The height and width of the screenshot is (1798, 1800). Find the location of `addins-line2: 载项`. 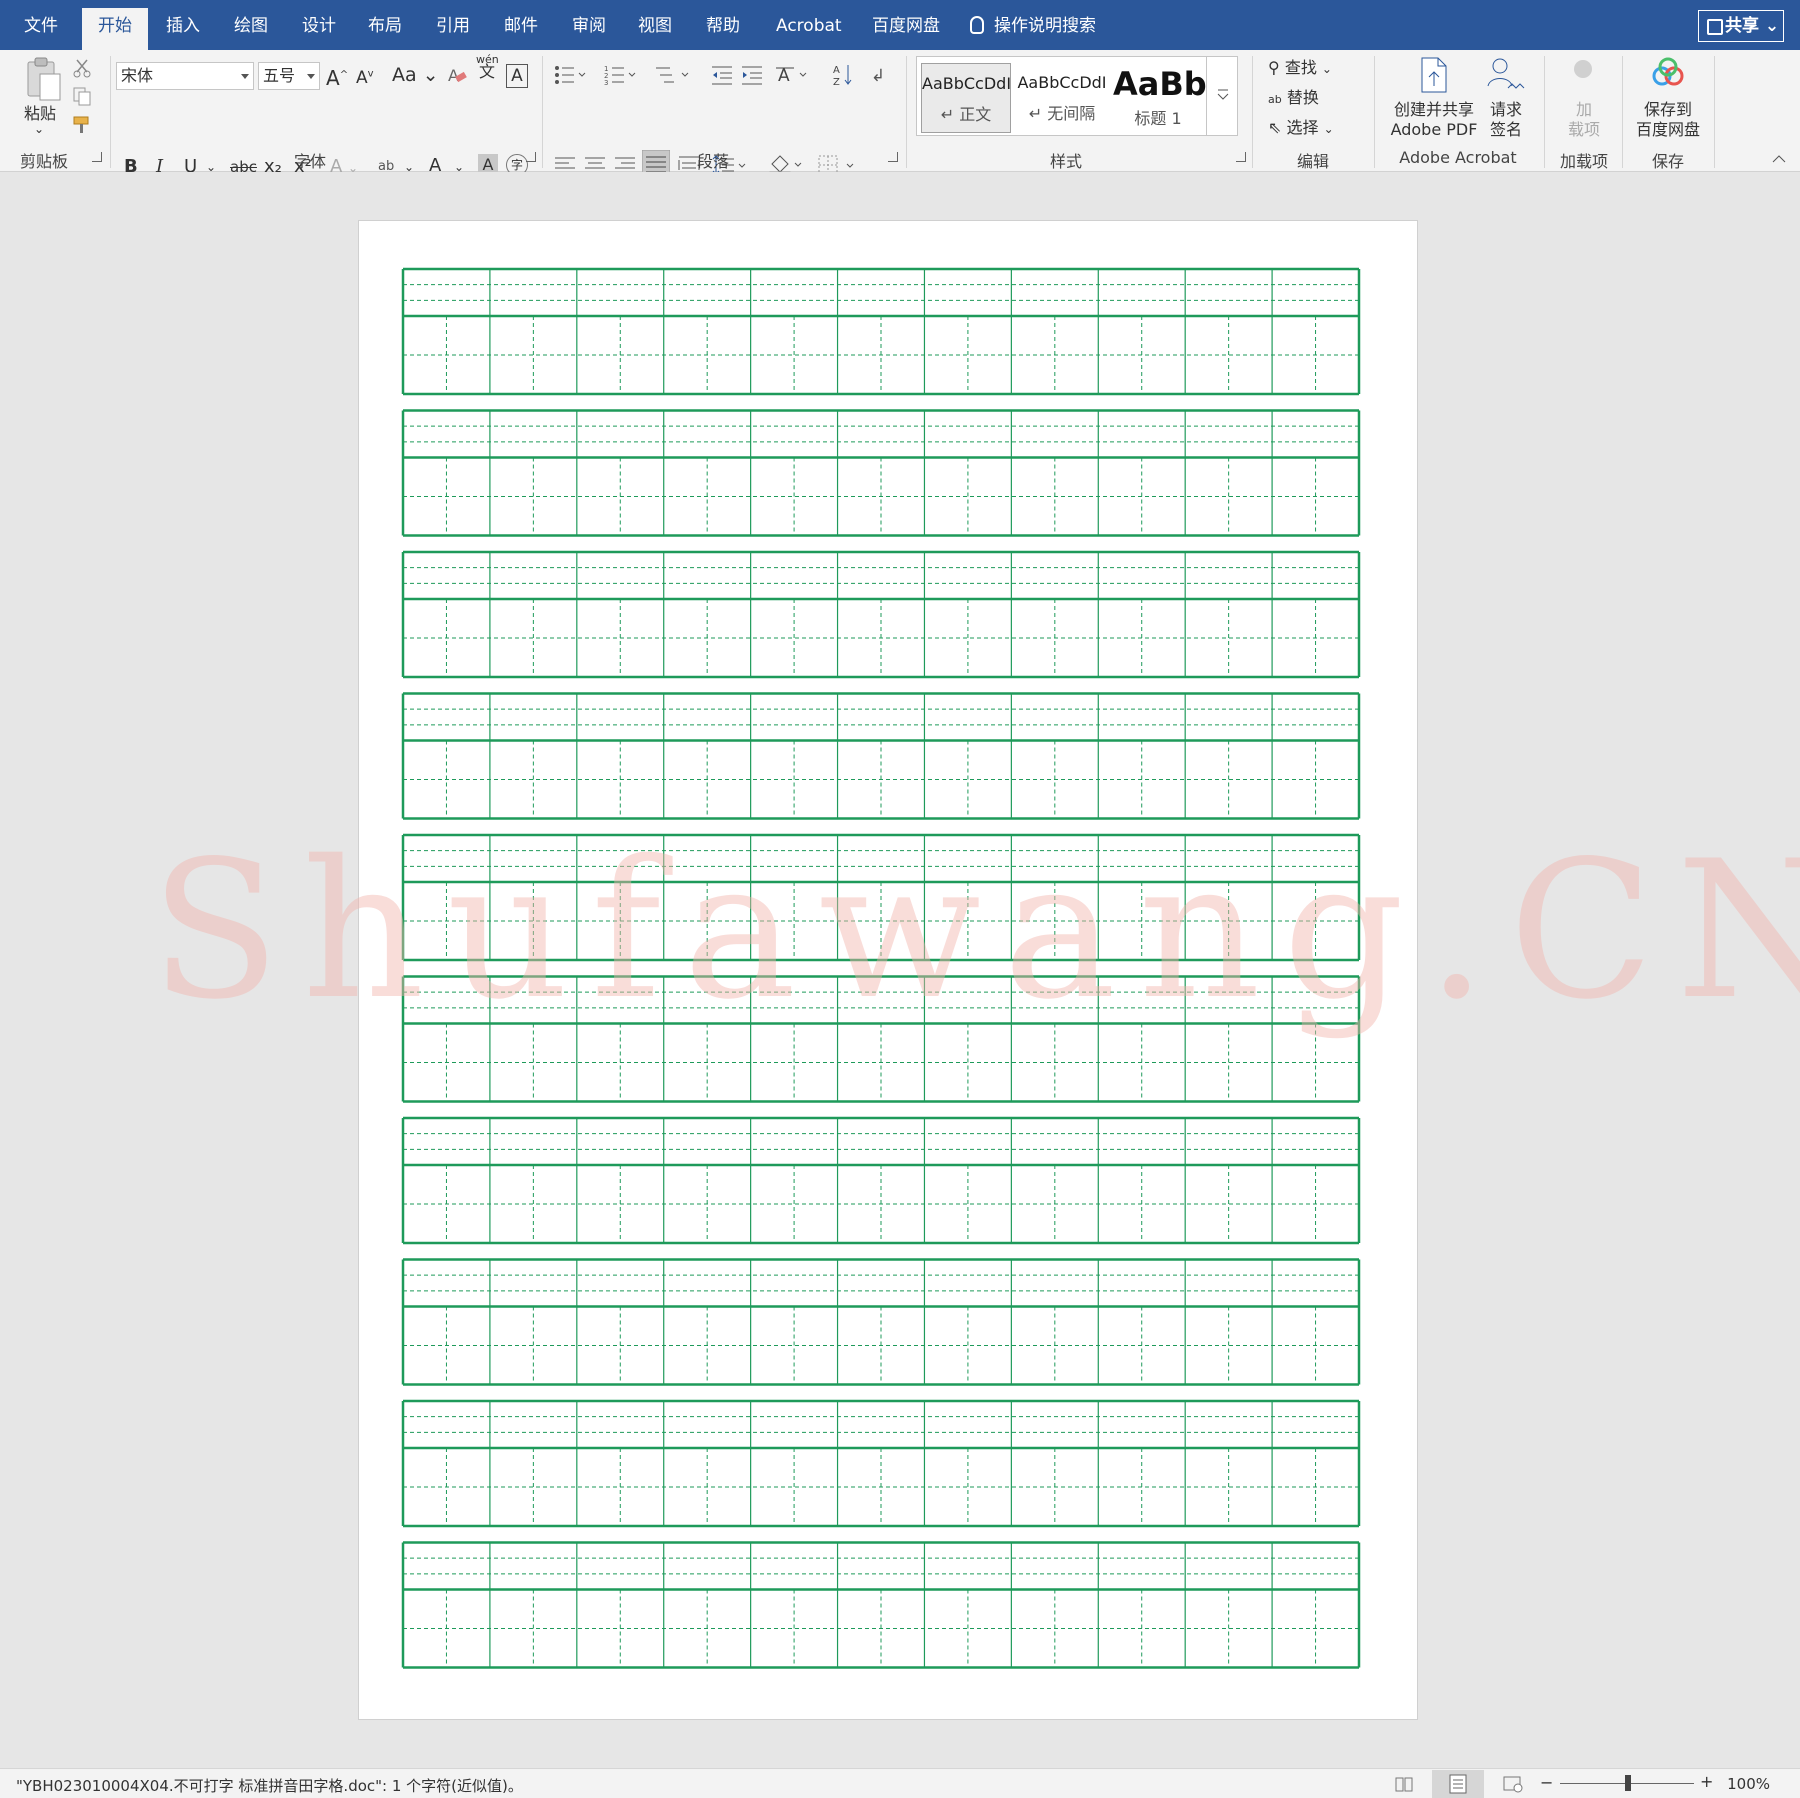

addins-line2: 载项 is located at coordinates (1583, 129).